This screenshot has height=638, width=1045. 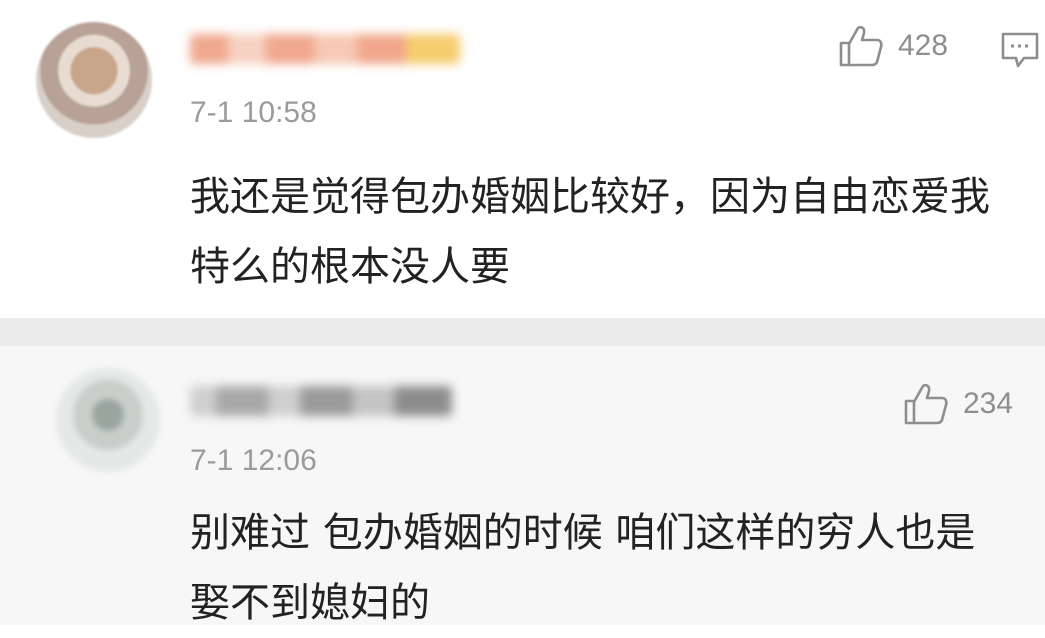 What do you see at coordinates (253, 460) in the screenshot?
I see `comment-time: 7-1 12:06` at bounding box center [253, 460].